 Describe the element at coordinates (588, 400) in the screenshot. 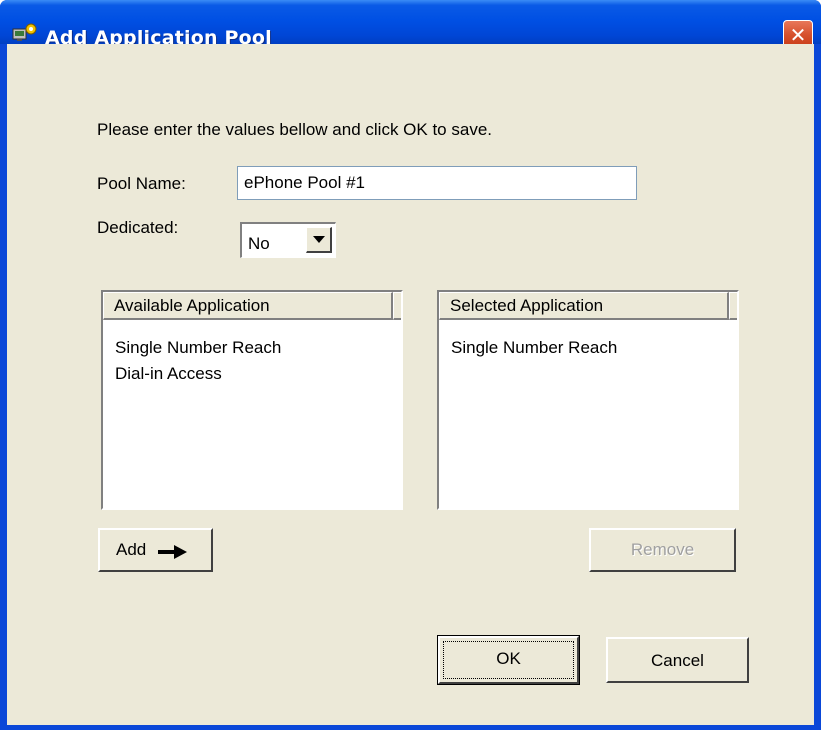

I see `selected-applications-list: Selected Application Single Number Reach` at that location.